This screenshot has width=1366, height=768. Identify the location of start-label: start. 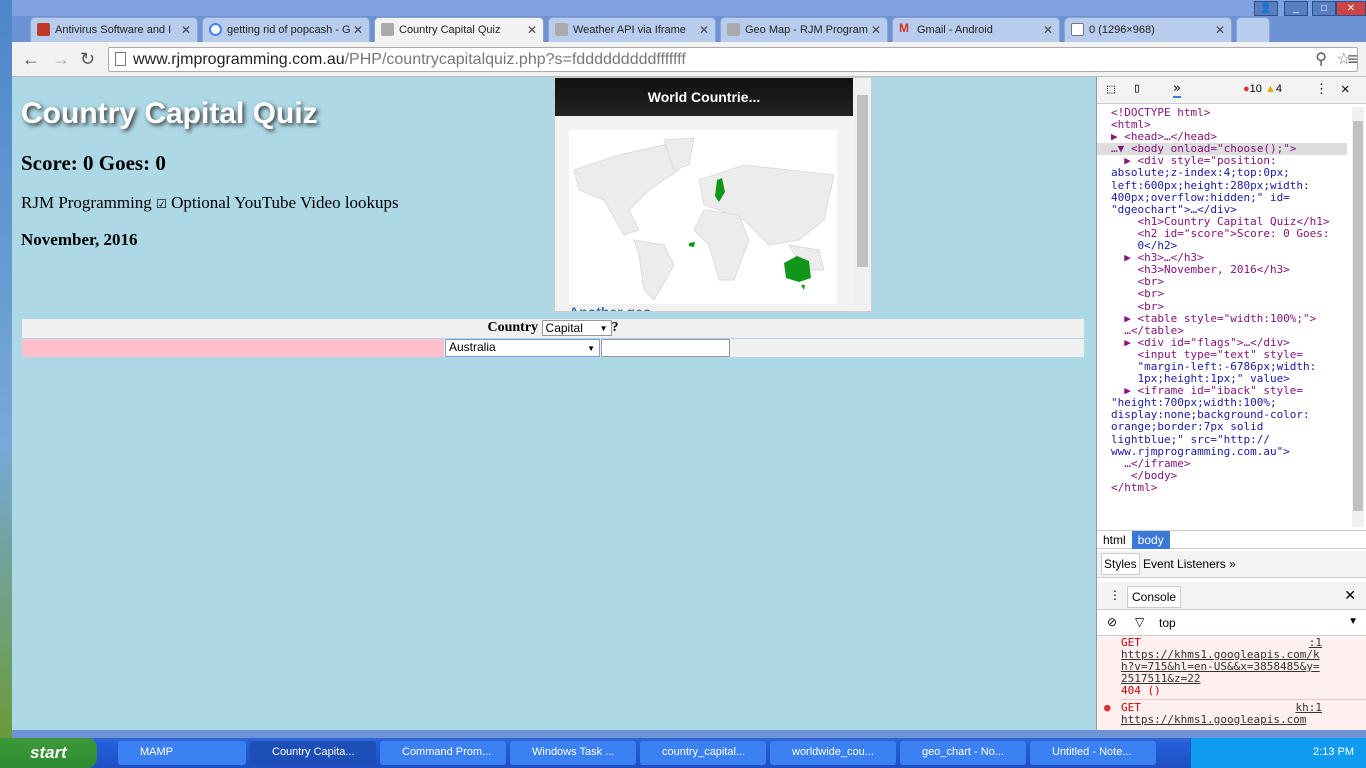
(48, 752).